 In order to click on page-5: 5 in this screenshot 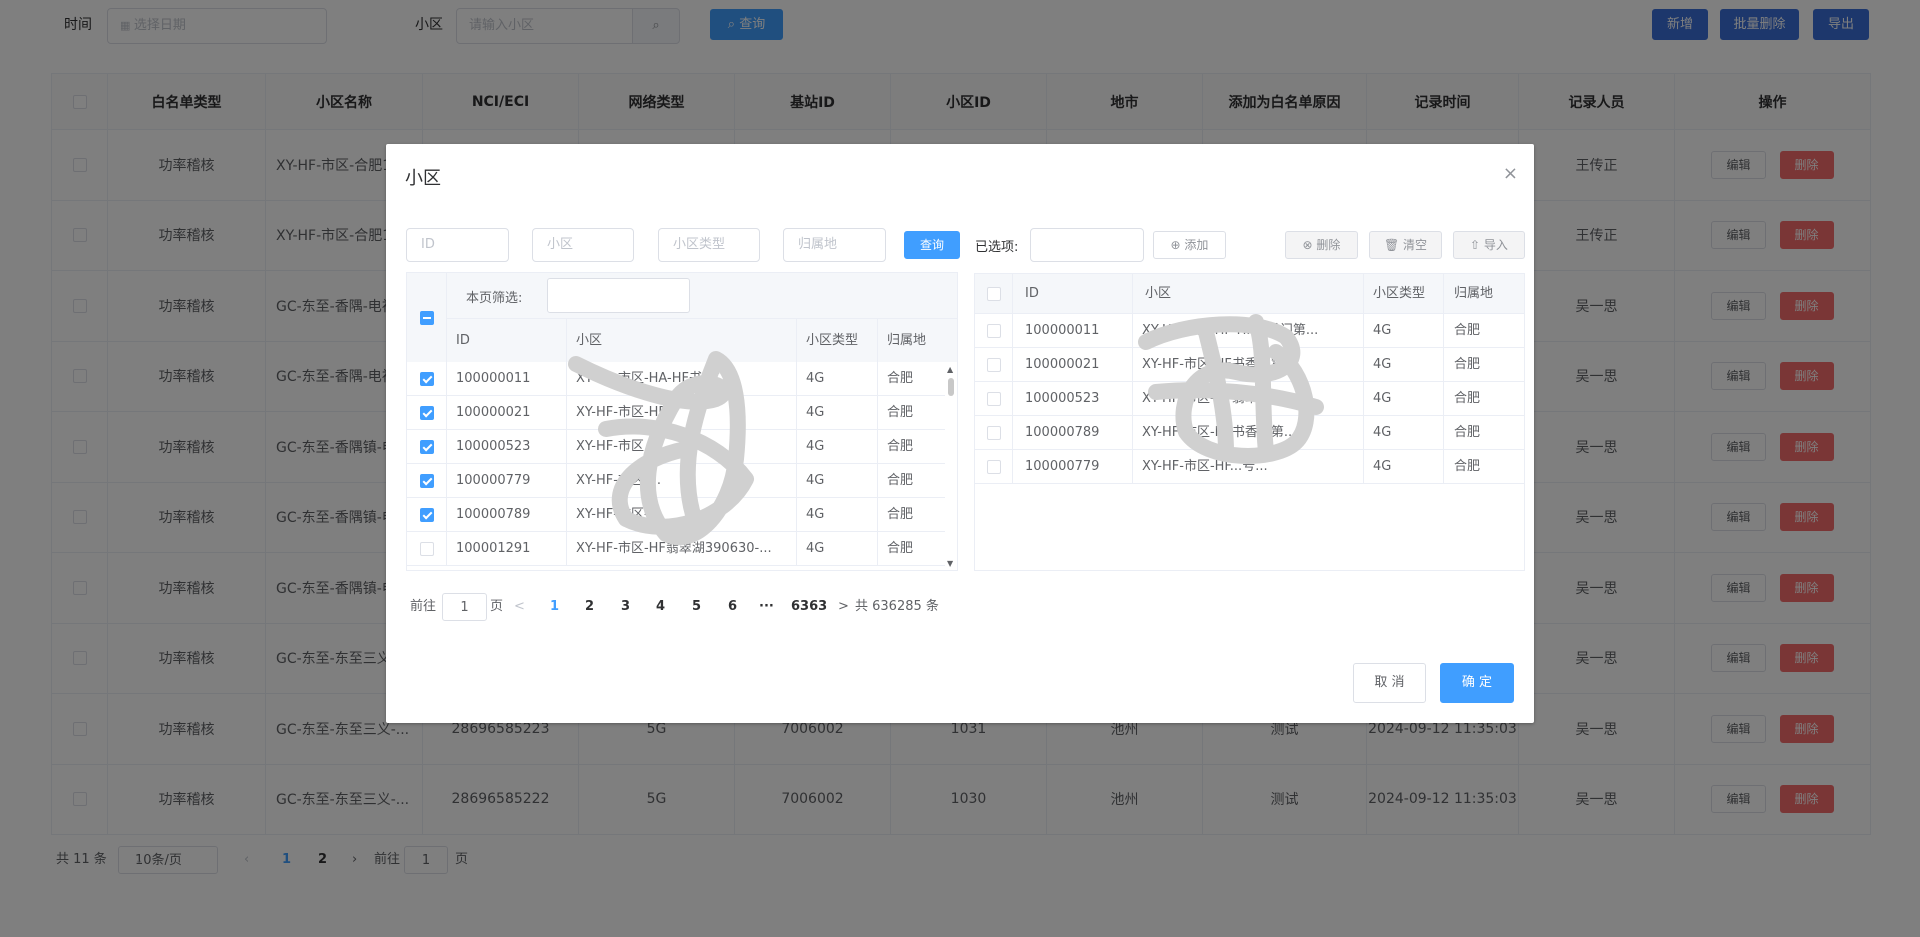, I will do `click(696, 607)`.